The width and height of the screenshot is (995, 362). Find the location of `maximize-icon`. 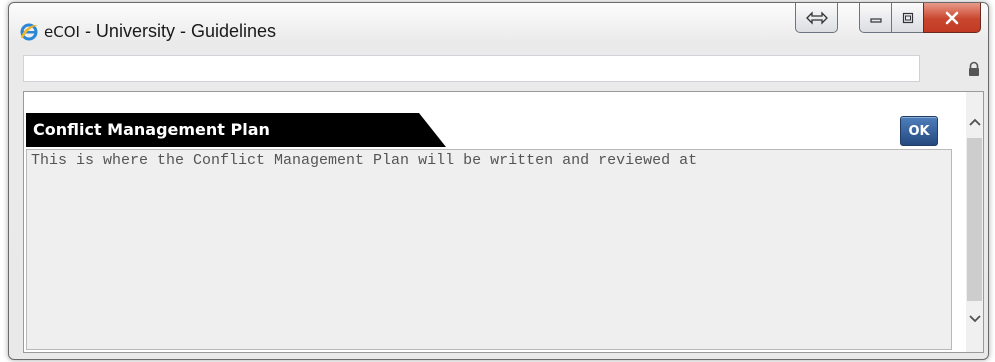

maximize-icon is located at coordinates (907, 17).